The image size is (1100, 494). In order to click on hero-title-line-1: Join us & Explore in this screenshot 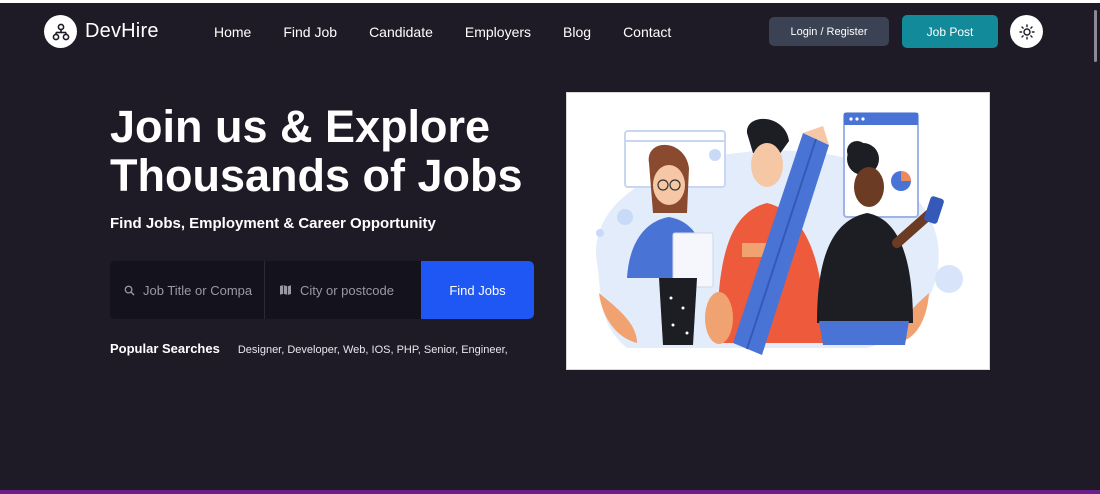, I will do `click(300, 126)`.